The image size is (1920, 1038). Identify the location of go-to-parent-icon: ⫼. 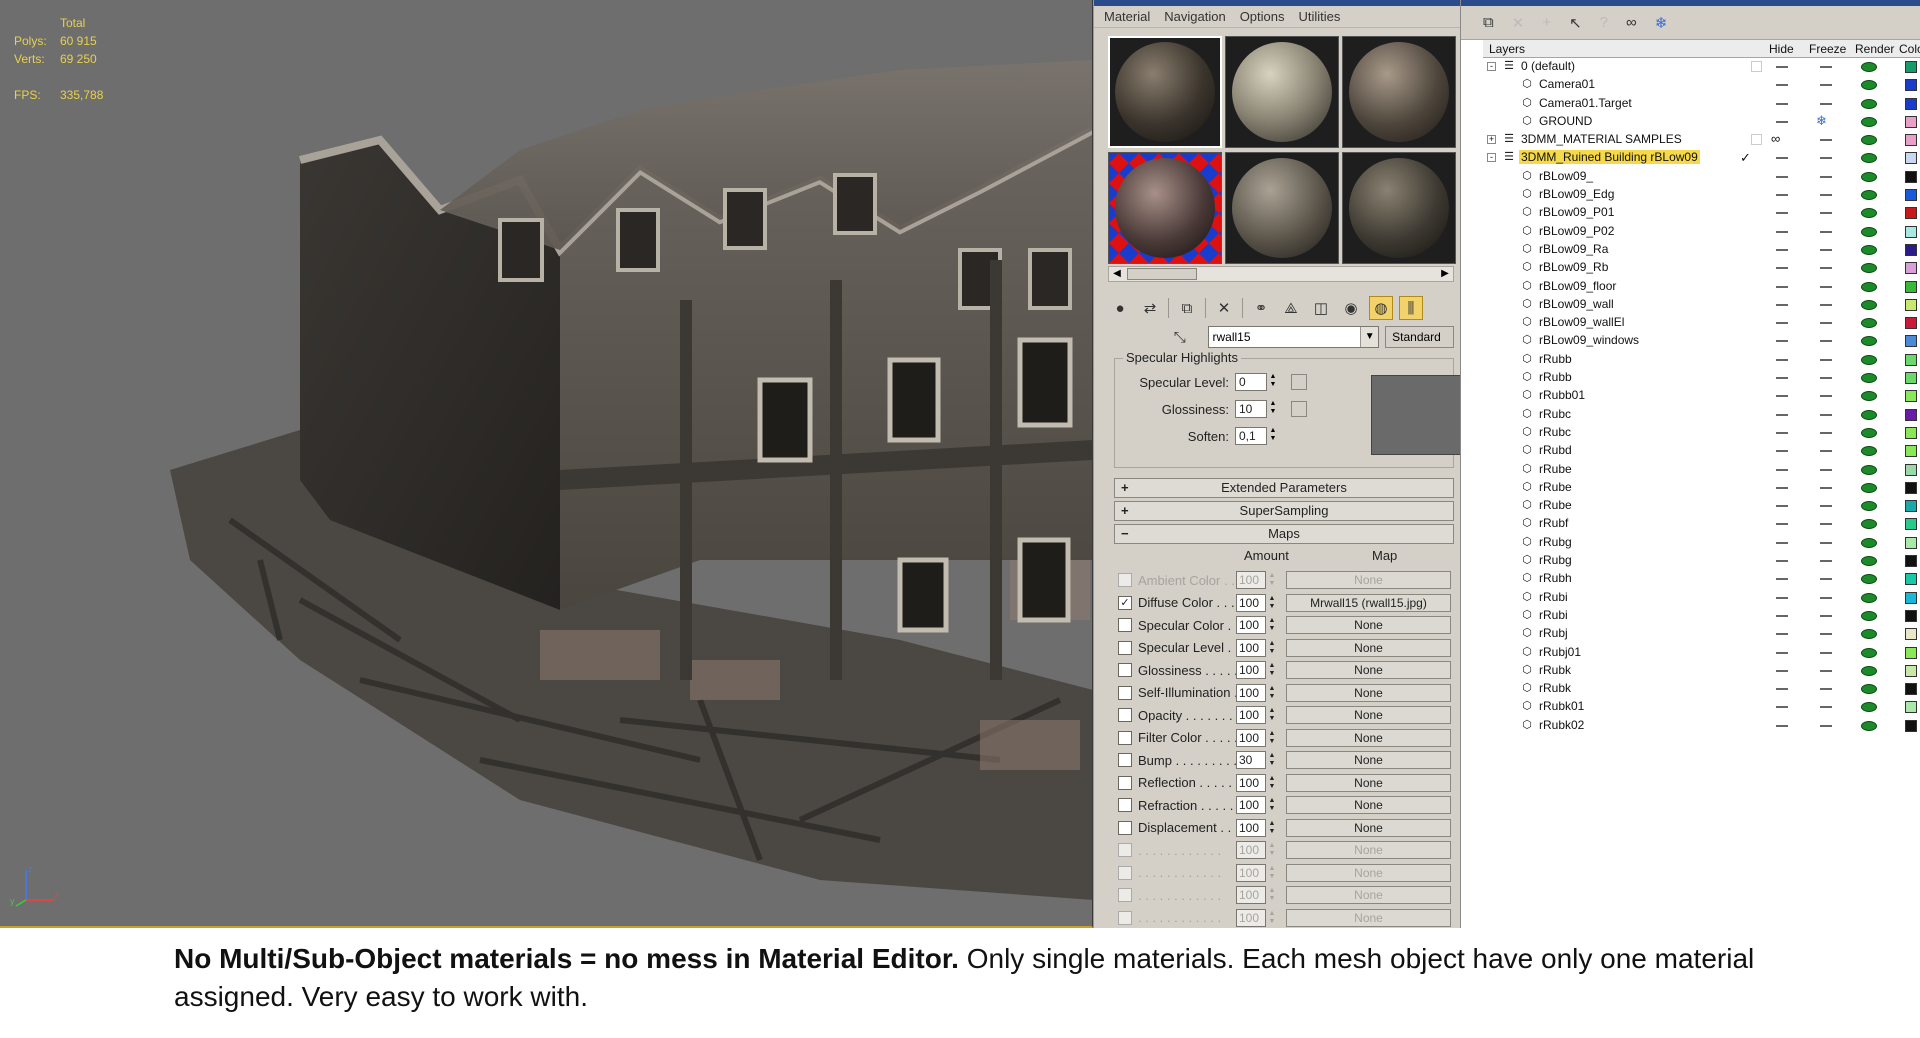
(1411, 308).